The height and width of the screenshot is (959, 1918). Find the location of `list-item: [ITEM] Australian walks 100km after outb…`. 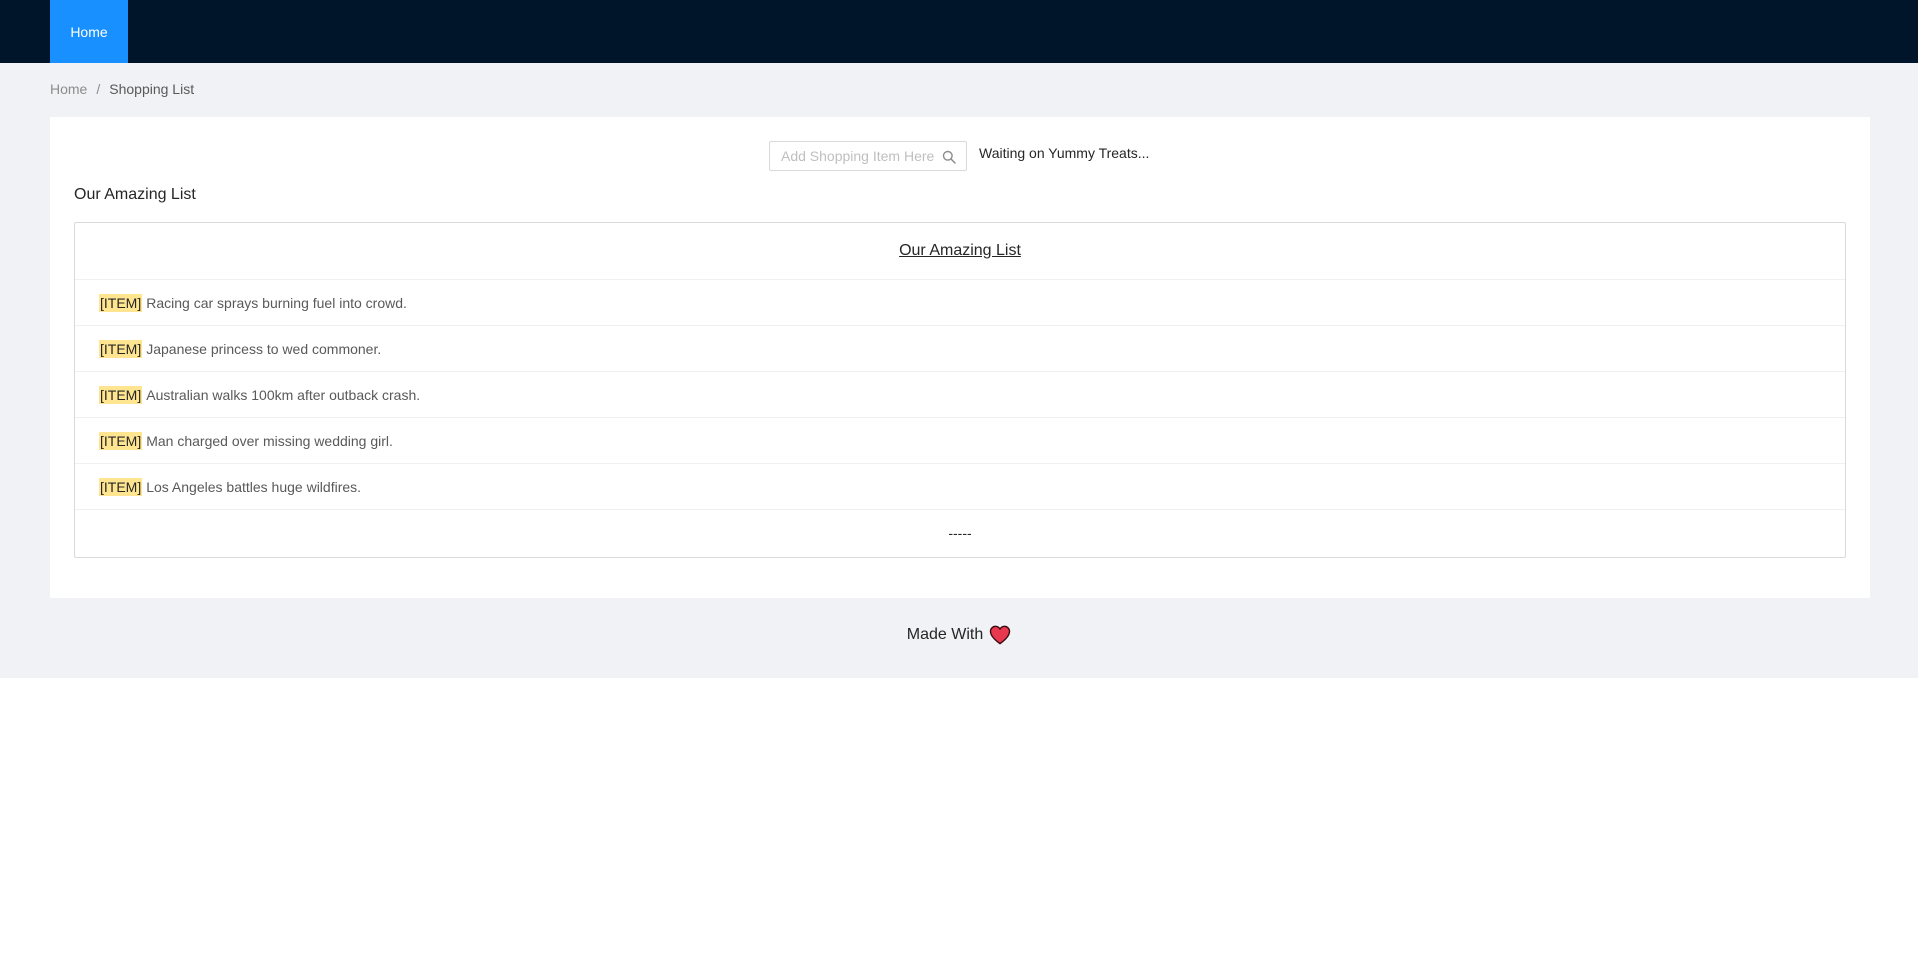

list-item: [ITEM] Australian walks 100km after outb… is located at coordinates (960, 395).